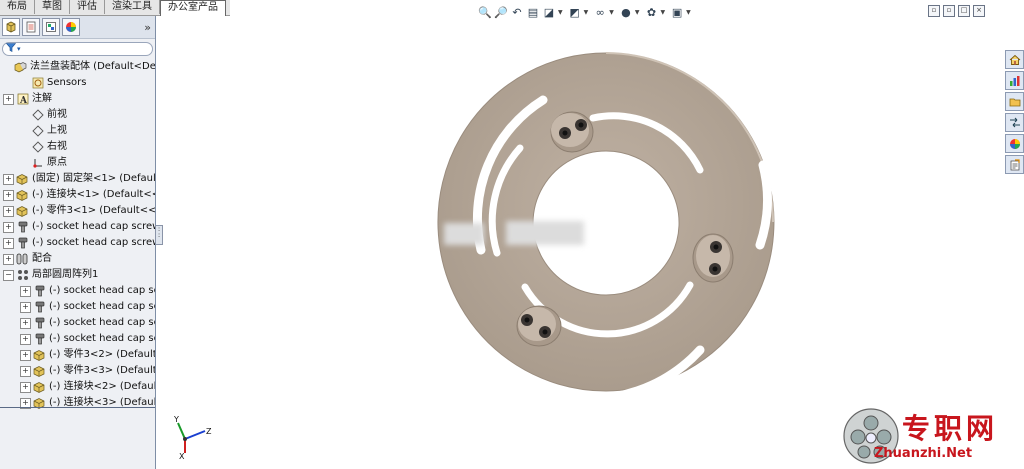 This screenshot has height=469, width=1024. What do you see at coordinates (572, 132) in the screenshot?
I see `clamp-block-top` at bounding box center [572, 132].